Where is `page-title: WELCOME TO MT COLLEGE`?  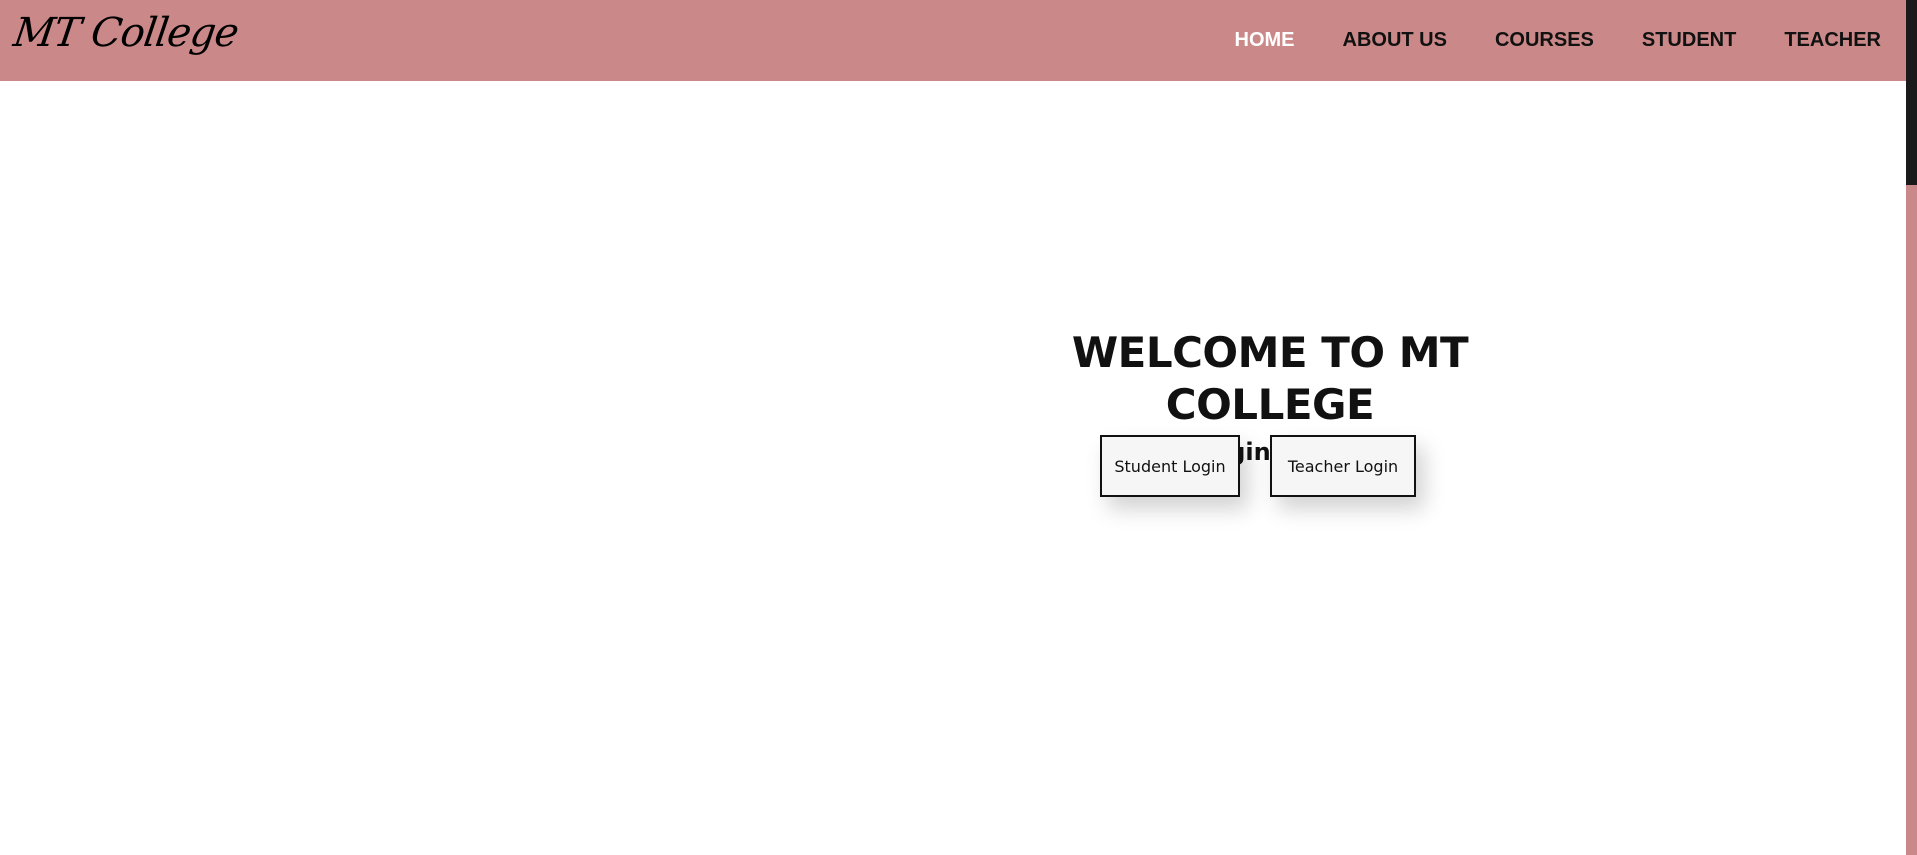 page-title: WELCOME TO MT COLLEGE is located at coordinates (1270, 378).